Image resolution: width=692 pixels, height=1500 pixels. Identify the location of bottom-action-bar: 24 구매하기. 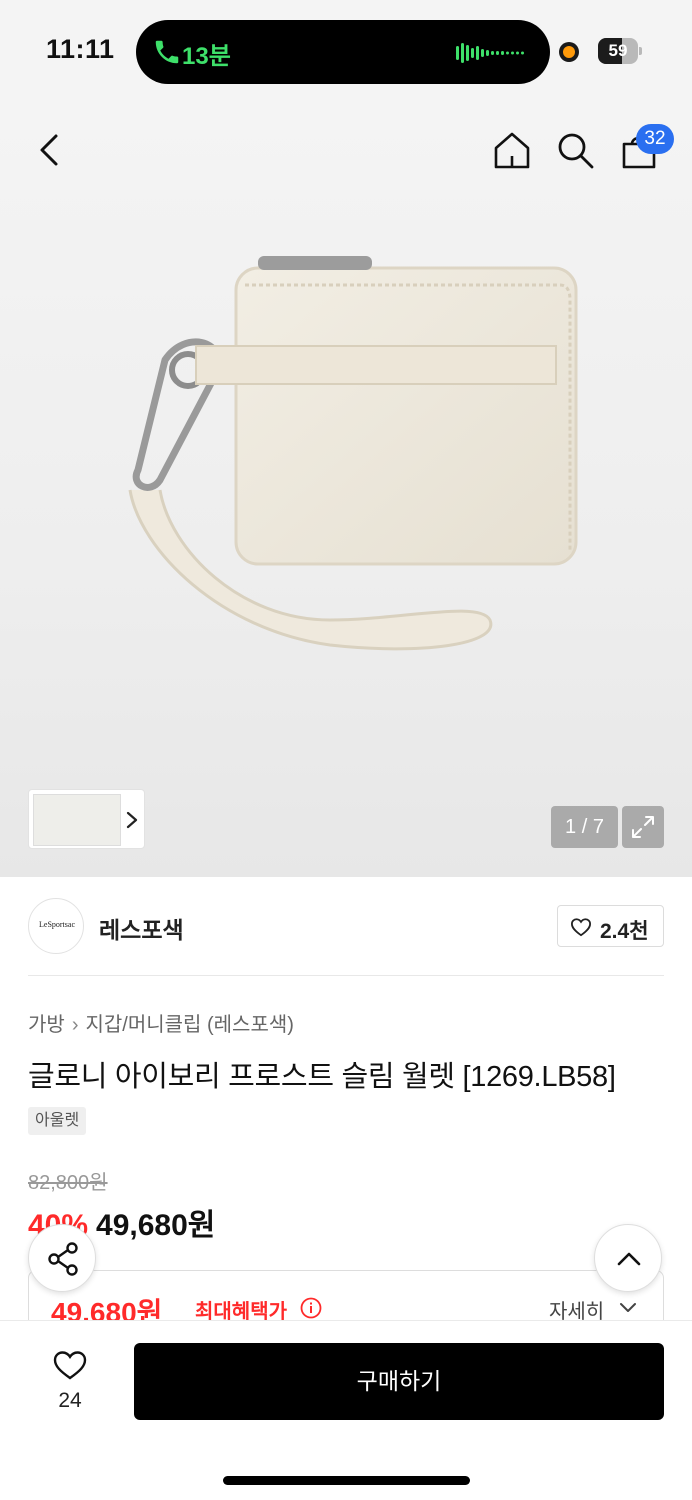
(346, 1410).